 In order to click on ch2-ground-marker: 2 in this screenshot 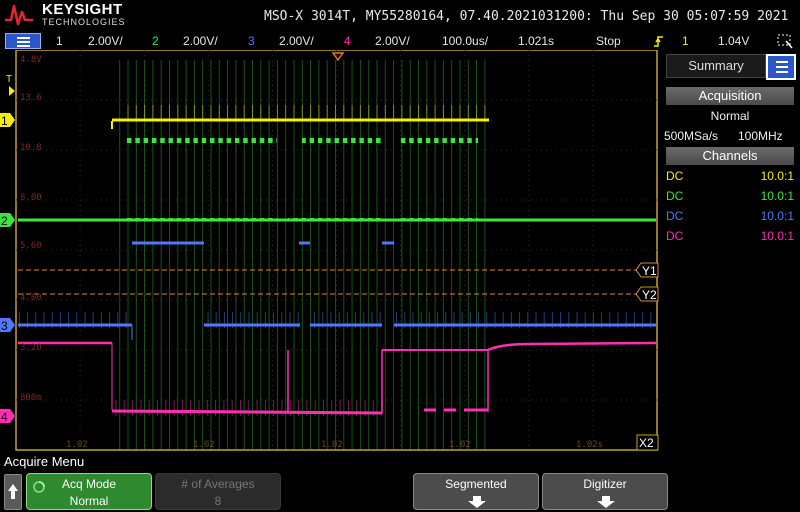, I will do `click(7, 220)`.